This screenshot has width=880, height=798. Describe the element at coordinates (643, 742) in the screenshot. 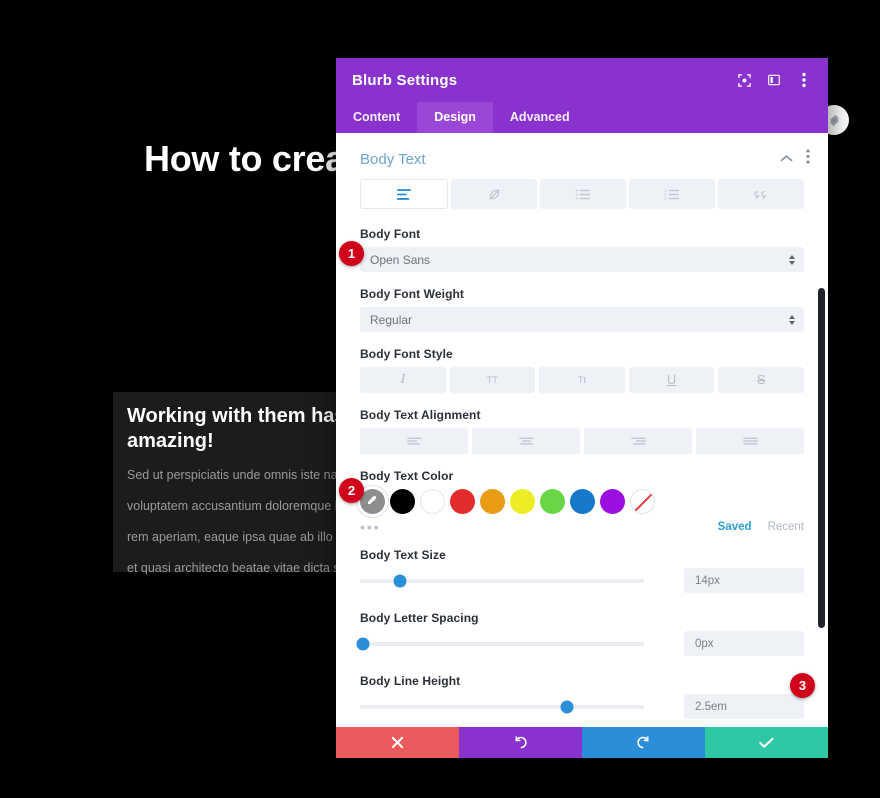

I see `redo-button` at that location.